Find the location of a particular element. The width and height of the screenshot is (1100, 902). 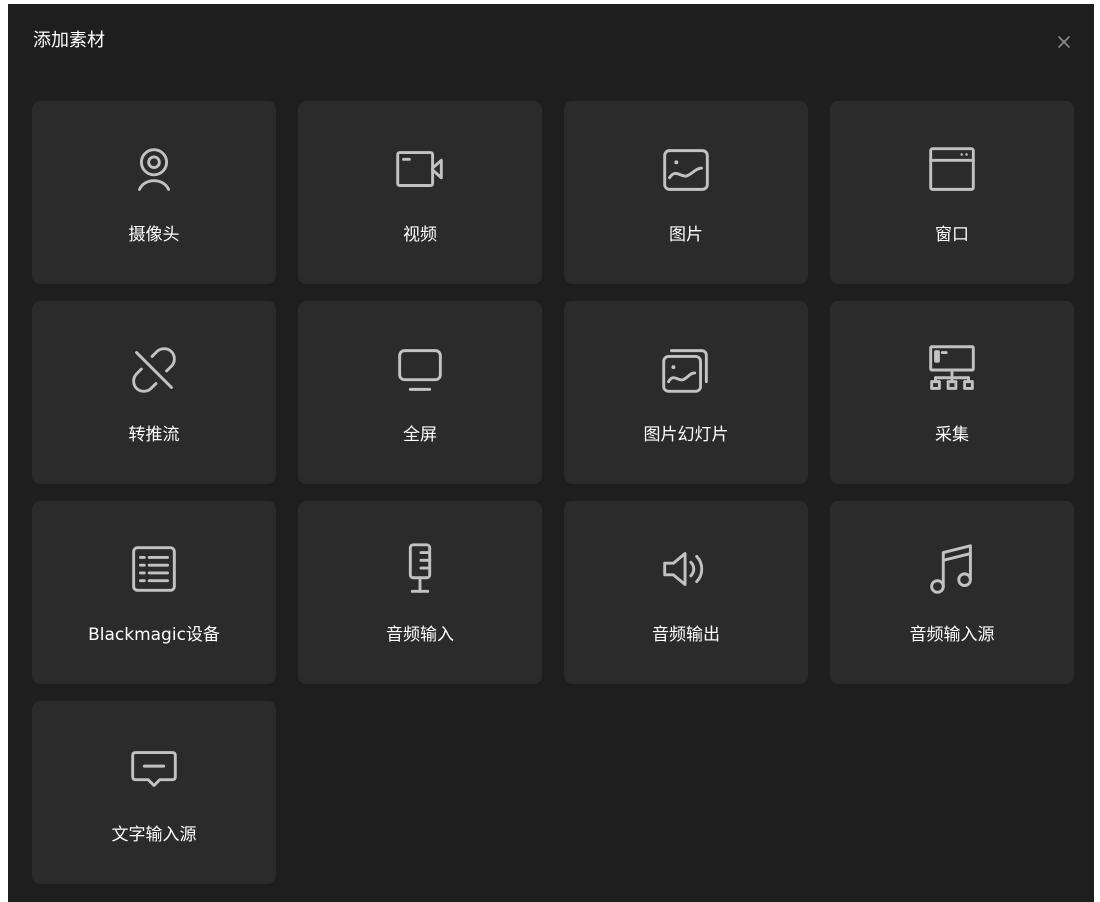

tile-label: 视频 is located at coordinates (420, 235).